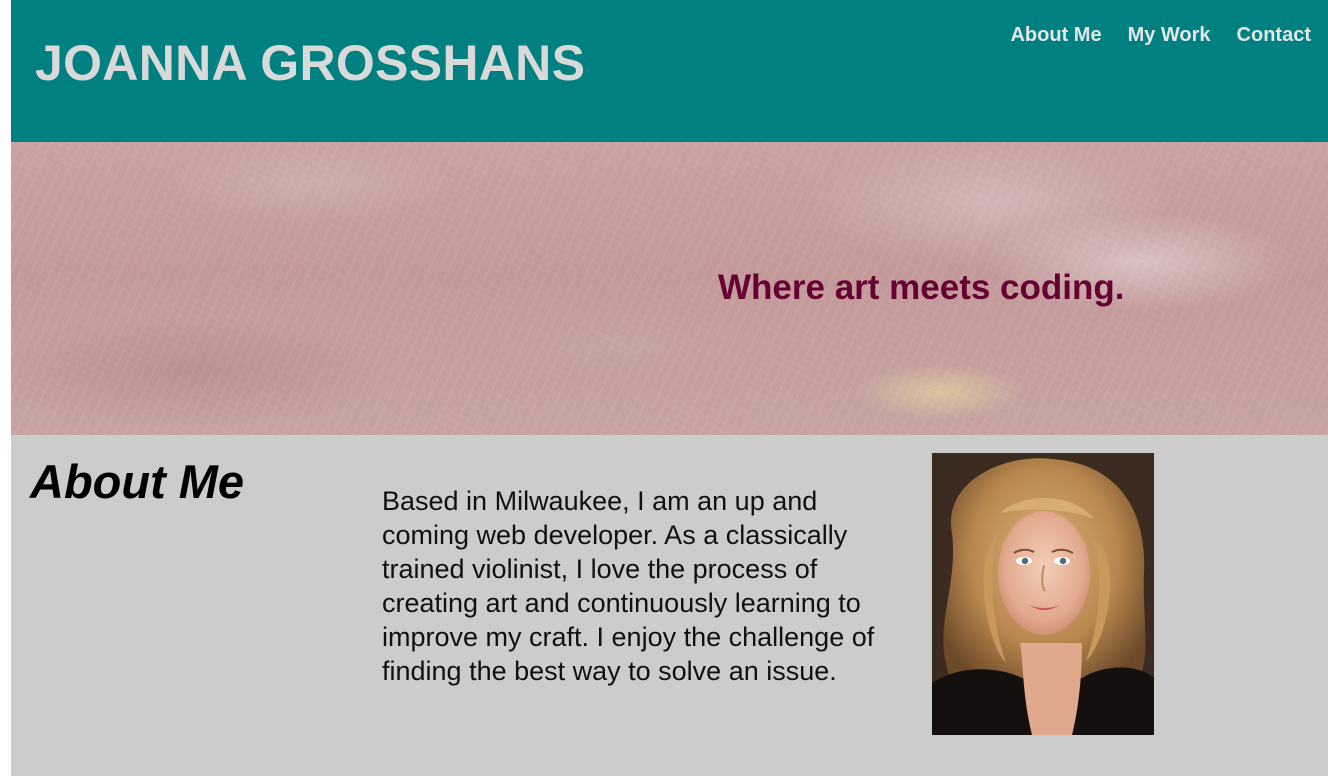 Image resolution: width=1328 pixels, height=776 pixels. What do you see at coordinates (1274, 35) in the screenshot?
I see `nav-link-contact: Contact` at bounding box center [1274, 35].